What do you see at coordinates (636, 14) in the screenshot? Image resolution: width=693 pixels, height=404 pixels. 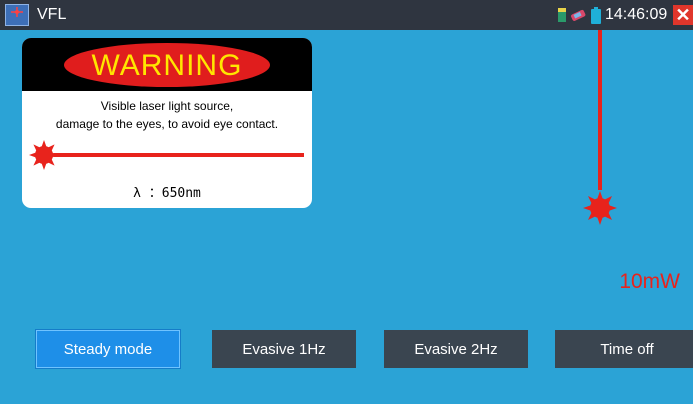 I see `clock: 14:46:09` at bounding box center [636, 14].